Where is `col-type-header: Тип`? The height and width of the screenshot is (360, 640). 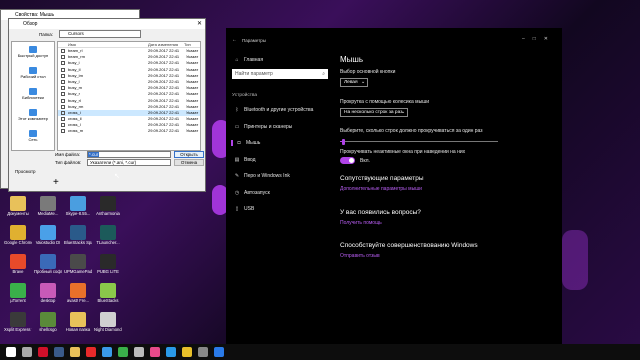
col-type-header: Тип is located at coordinates (187, 44).